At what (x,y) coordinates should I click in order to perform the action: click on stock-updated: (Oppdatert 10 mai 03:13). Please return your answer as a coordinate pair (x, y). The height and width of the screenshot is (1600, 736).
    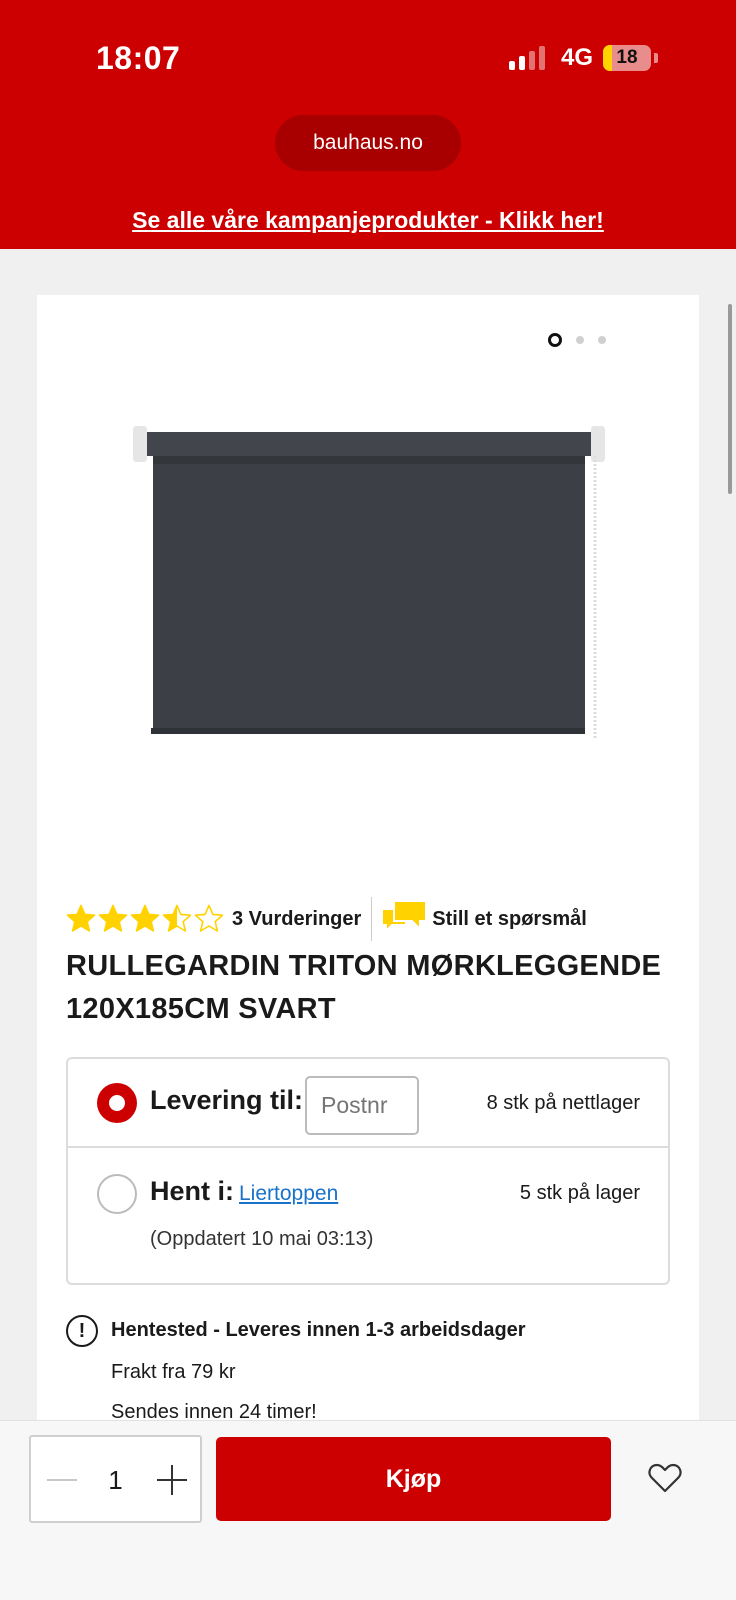
    Looking at the image, I should click on (262, 1239).